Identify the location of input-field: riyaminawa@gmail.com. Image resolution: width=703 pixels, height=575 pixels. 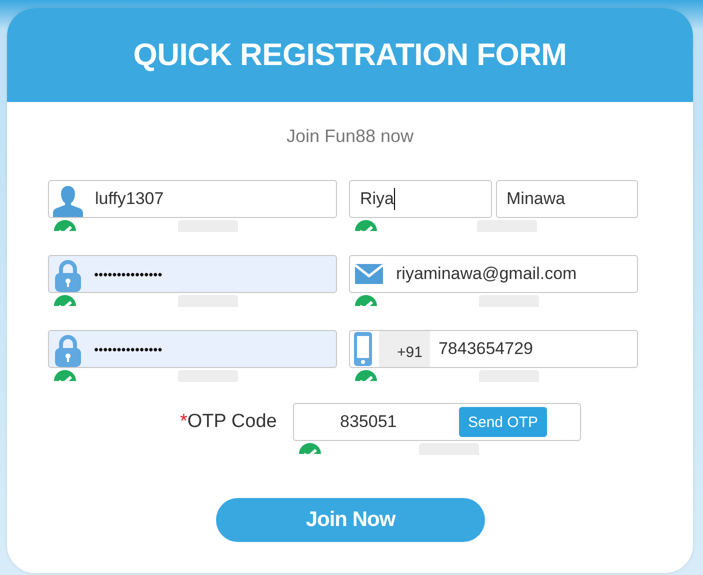
(493, 274).